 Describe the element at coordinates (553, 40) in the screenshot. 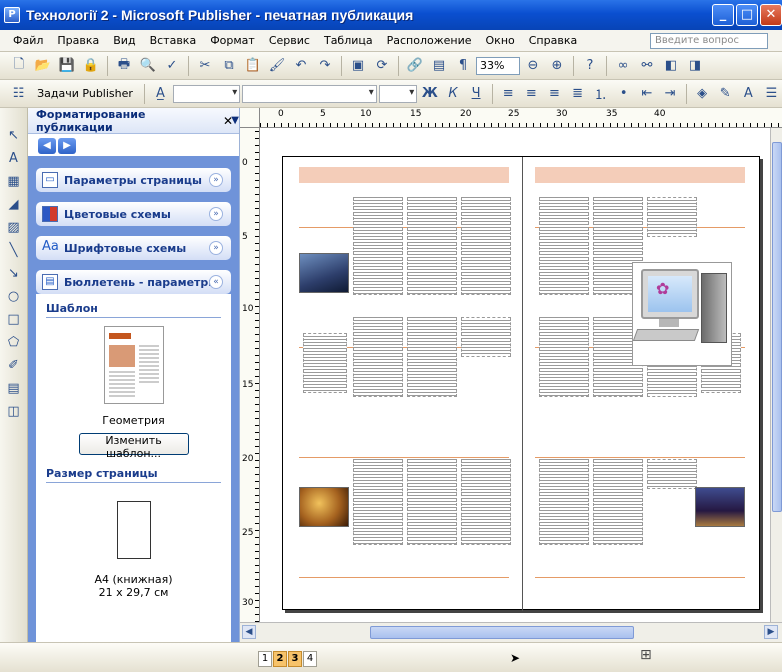

I see `menu-help: Справка` at that location.